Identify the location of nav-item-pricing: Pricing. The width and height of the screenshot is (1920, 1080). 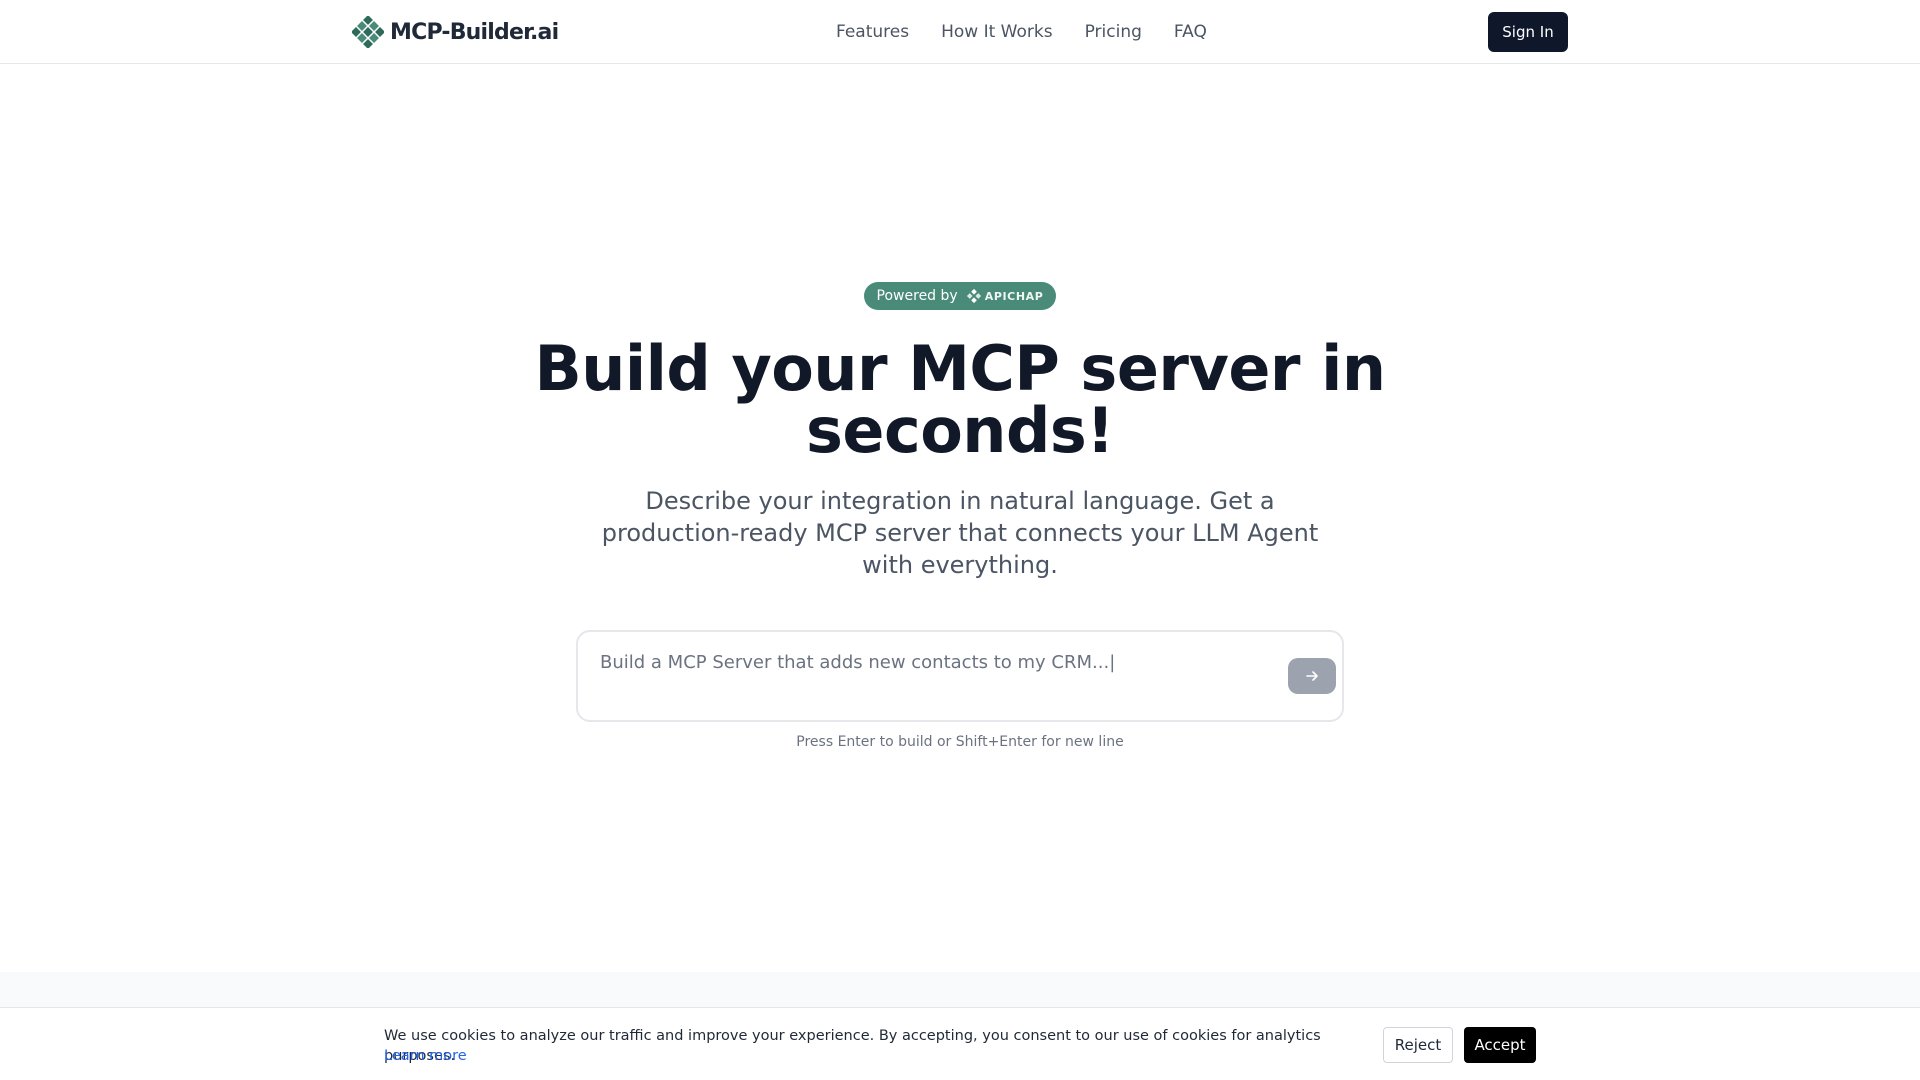
(1113, 32).